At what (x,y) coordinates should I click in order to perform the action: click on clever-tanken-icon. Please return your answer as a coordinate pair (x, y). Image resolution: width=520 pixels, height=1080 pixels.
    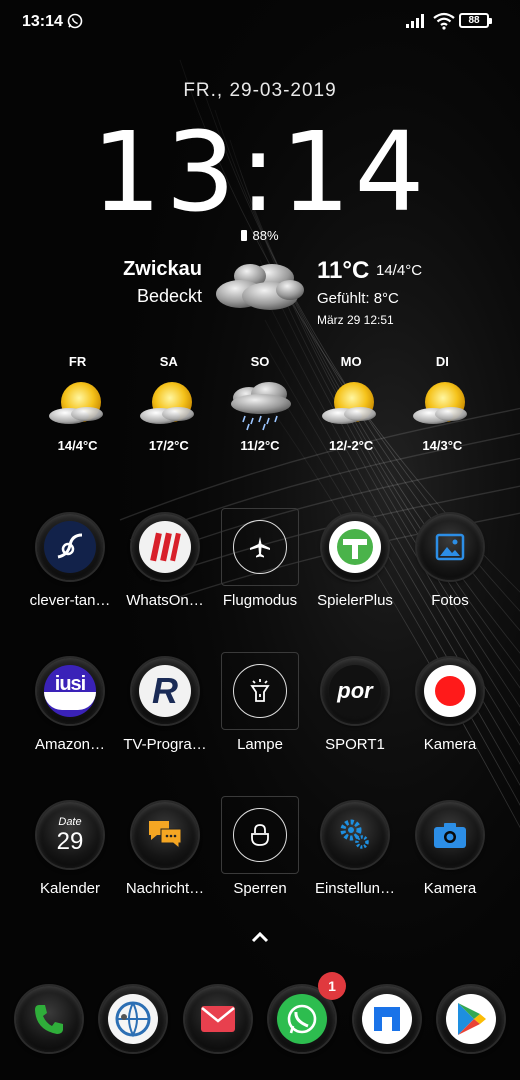
    Looking at the image, I should click on (70, 547).